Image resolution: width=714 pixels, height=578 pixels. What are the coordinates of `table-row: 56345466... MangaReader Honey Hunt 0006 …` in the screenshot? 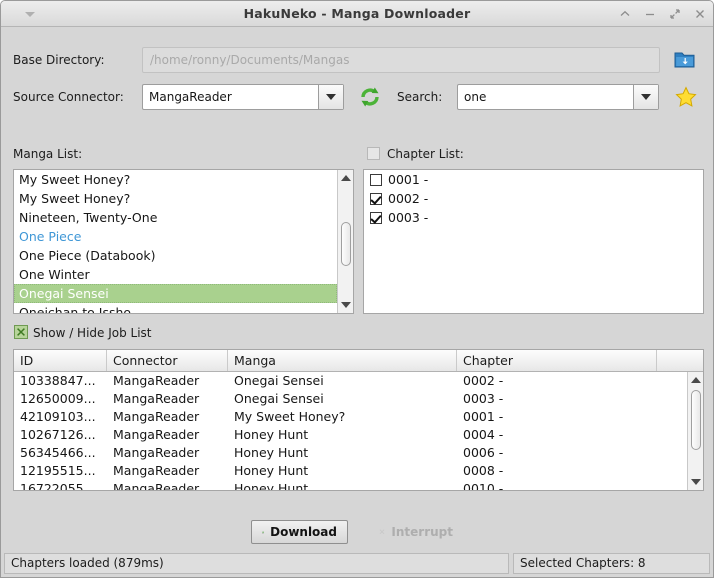 It's located at (350, 453).